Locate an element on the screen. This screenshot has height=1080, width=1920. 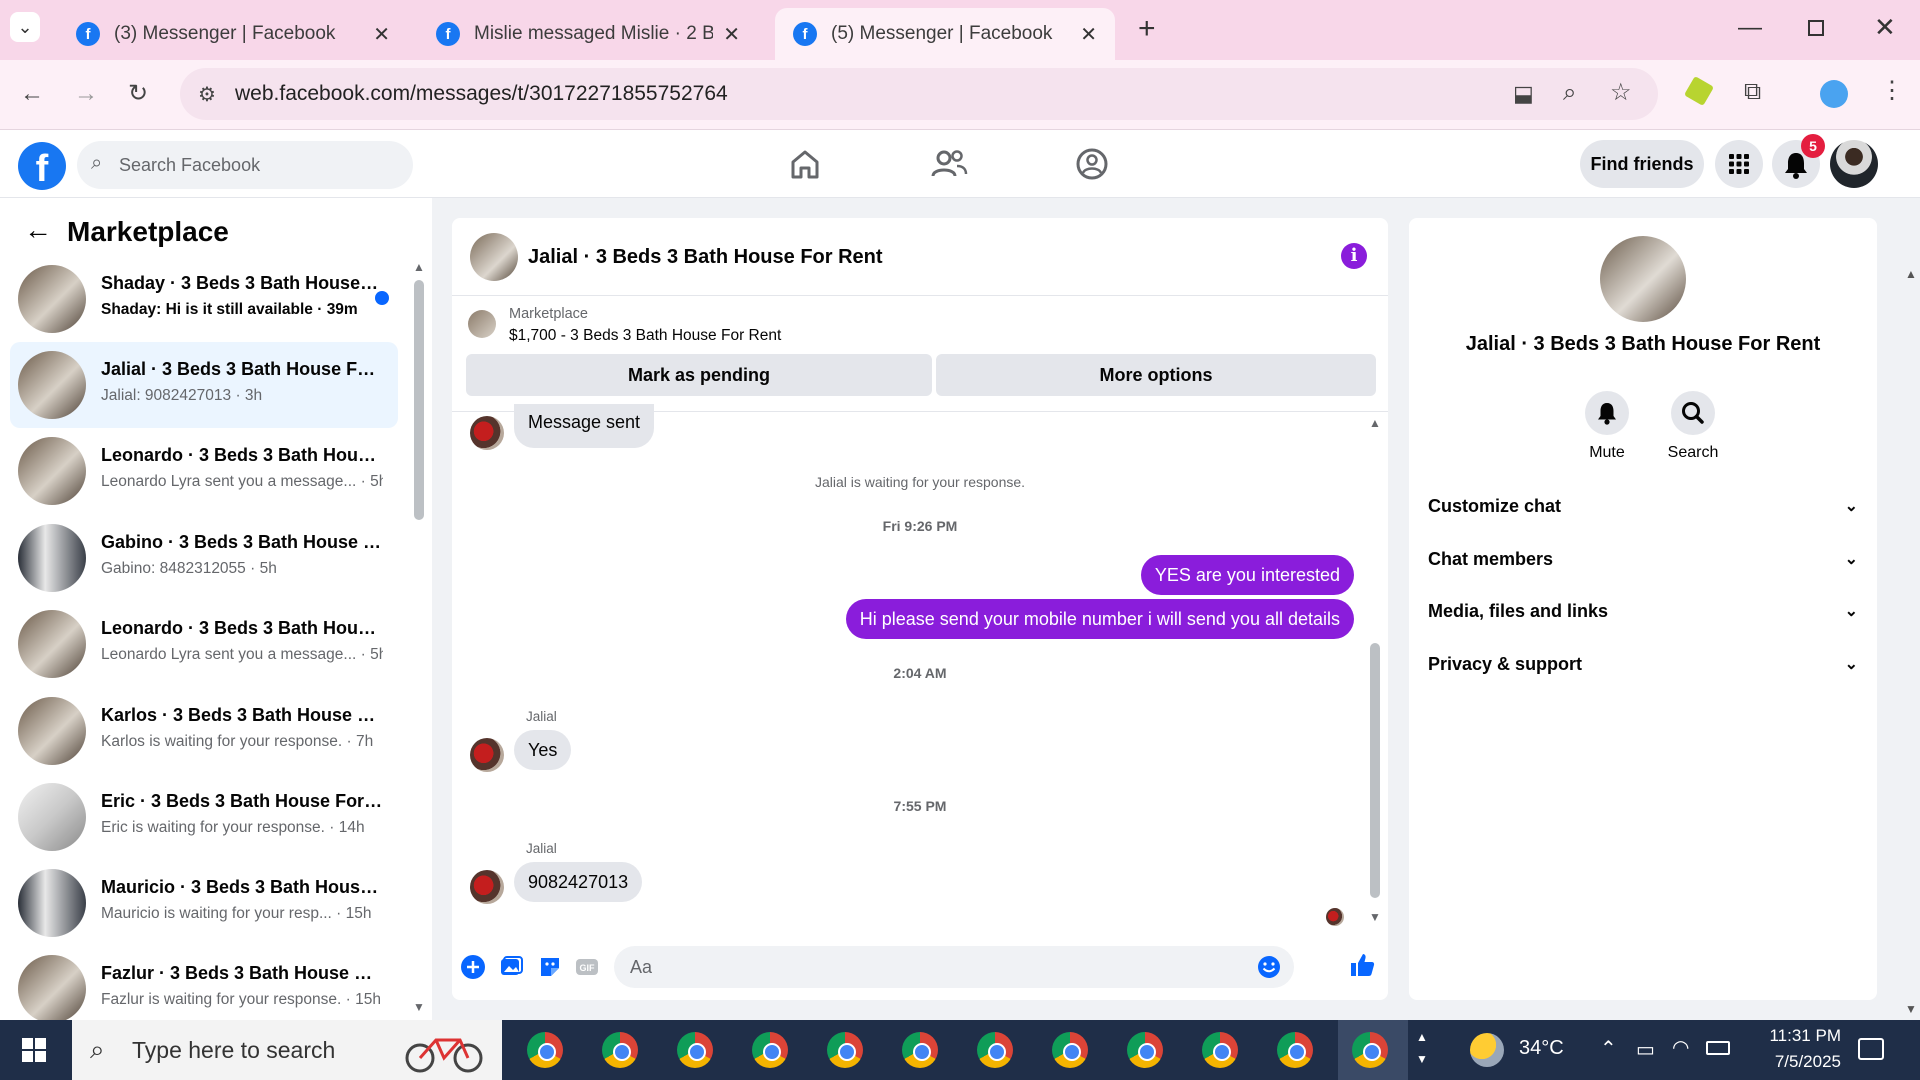
message-input: Aa is located at coordinates (954, 967).